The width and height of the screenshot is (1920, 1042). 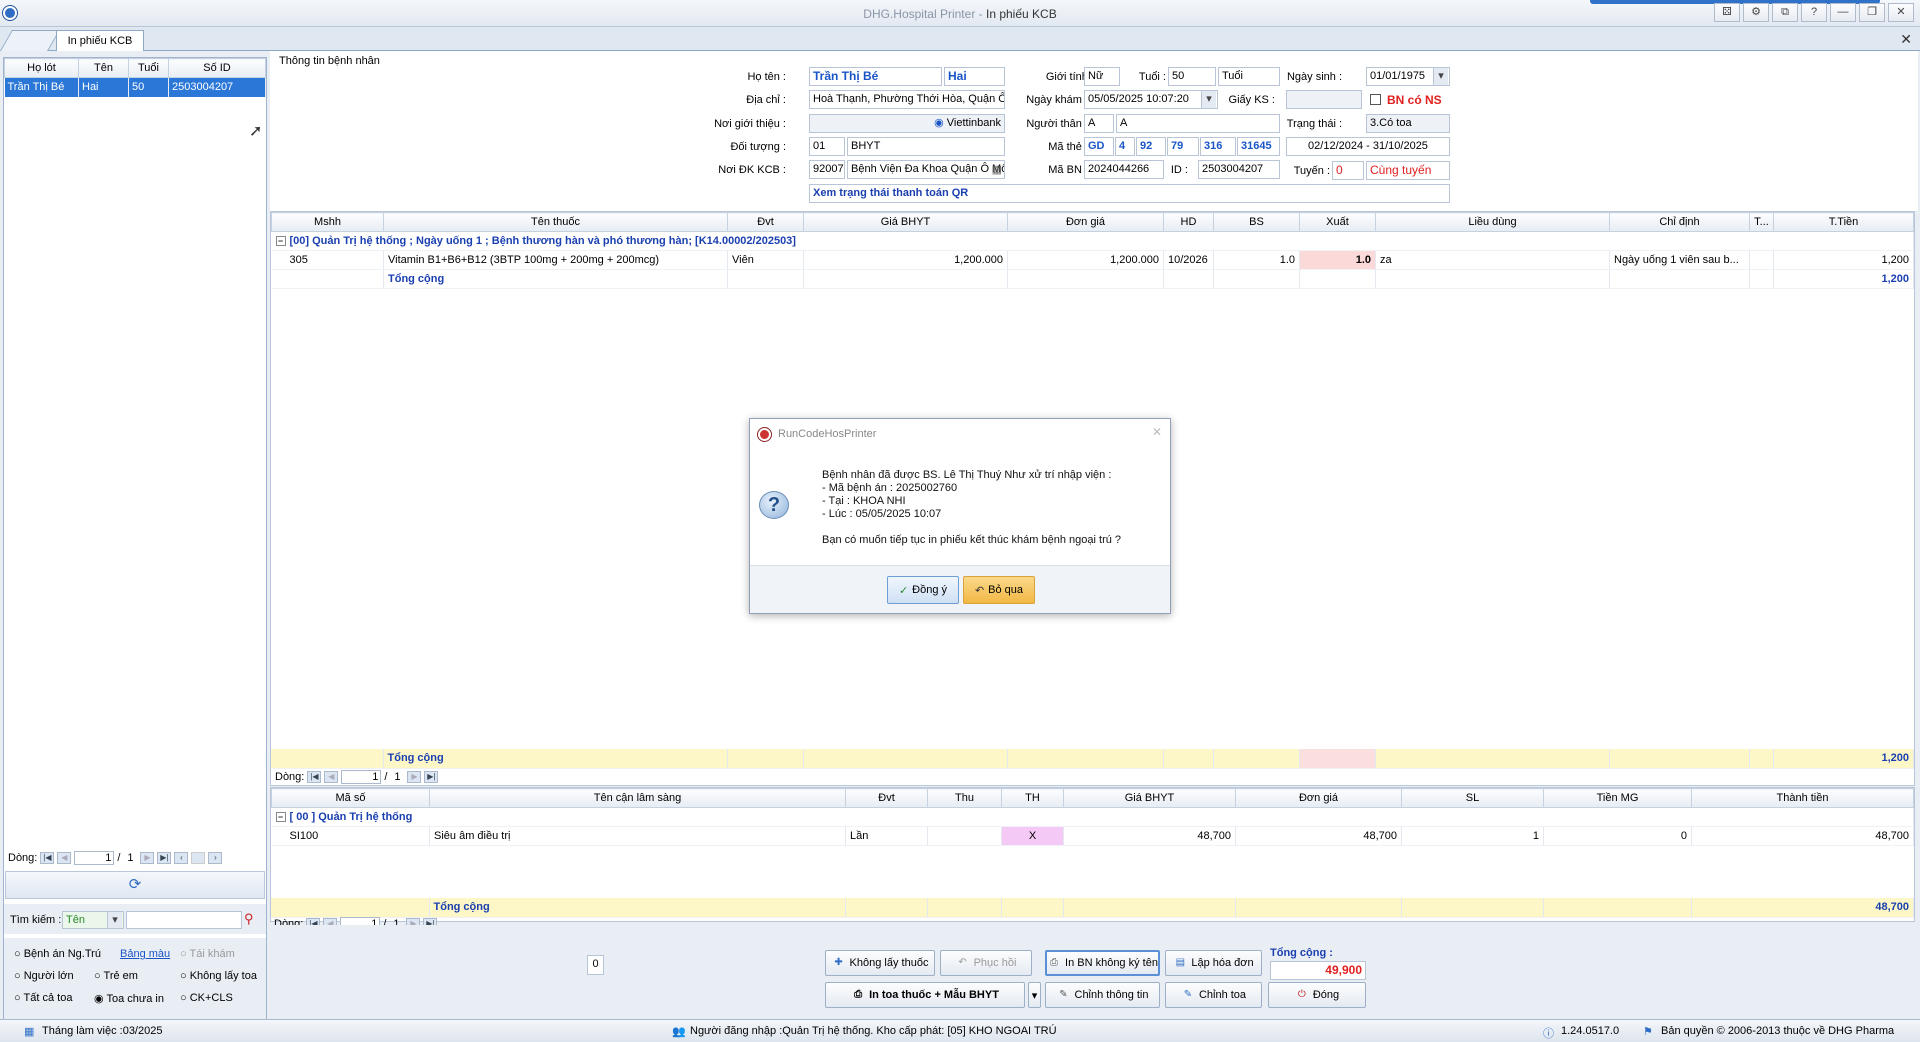 I want to click on ma-bn-field: 2024044266, so click(x=1124, y=169).